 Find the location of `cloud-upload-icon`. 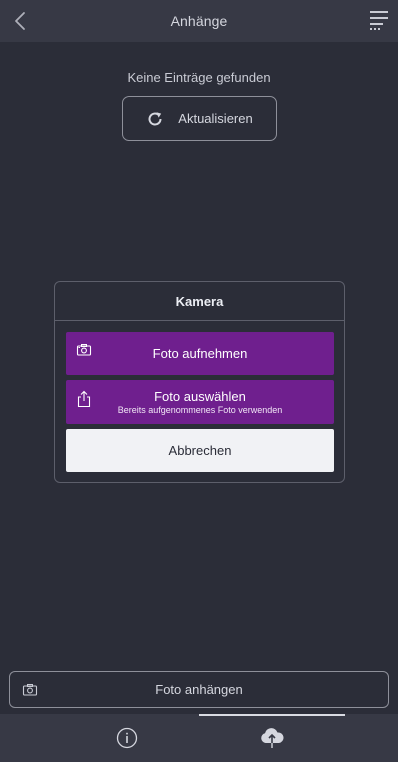

cloud-upload-icon is located at coordinates (272, 738).